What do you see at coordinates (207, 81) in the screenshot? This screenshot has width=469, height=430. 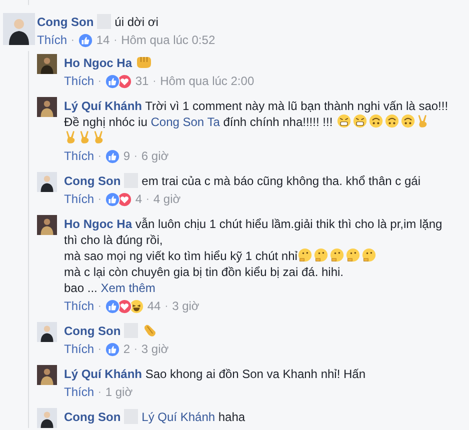 I see `timestamp: Hôm qua lúc 2:00` at bounding box center [207, 81].